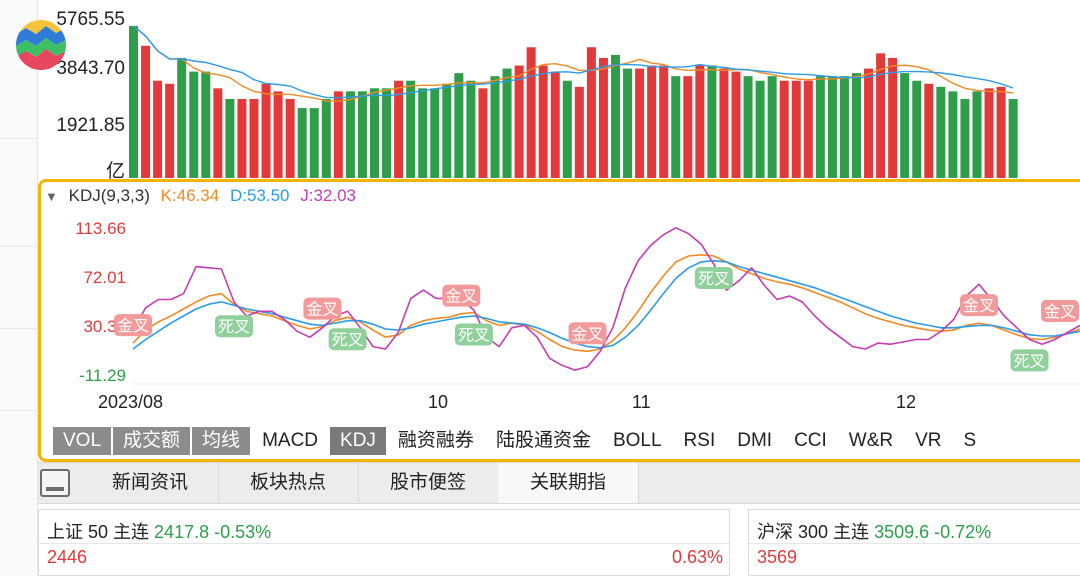 Image resolution: width=1080 pixels, height=576 pixels. I want to click on quote-card-csi300: 沪深 300 主连 3509.6 -0.72% 3569, so click(914, 542).